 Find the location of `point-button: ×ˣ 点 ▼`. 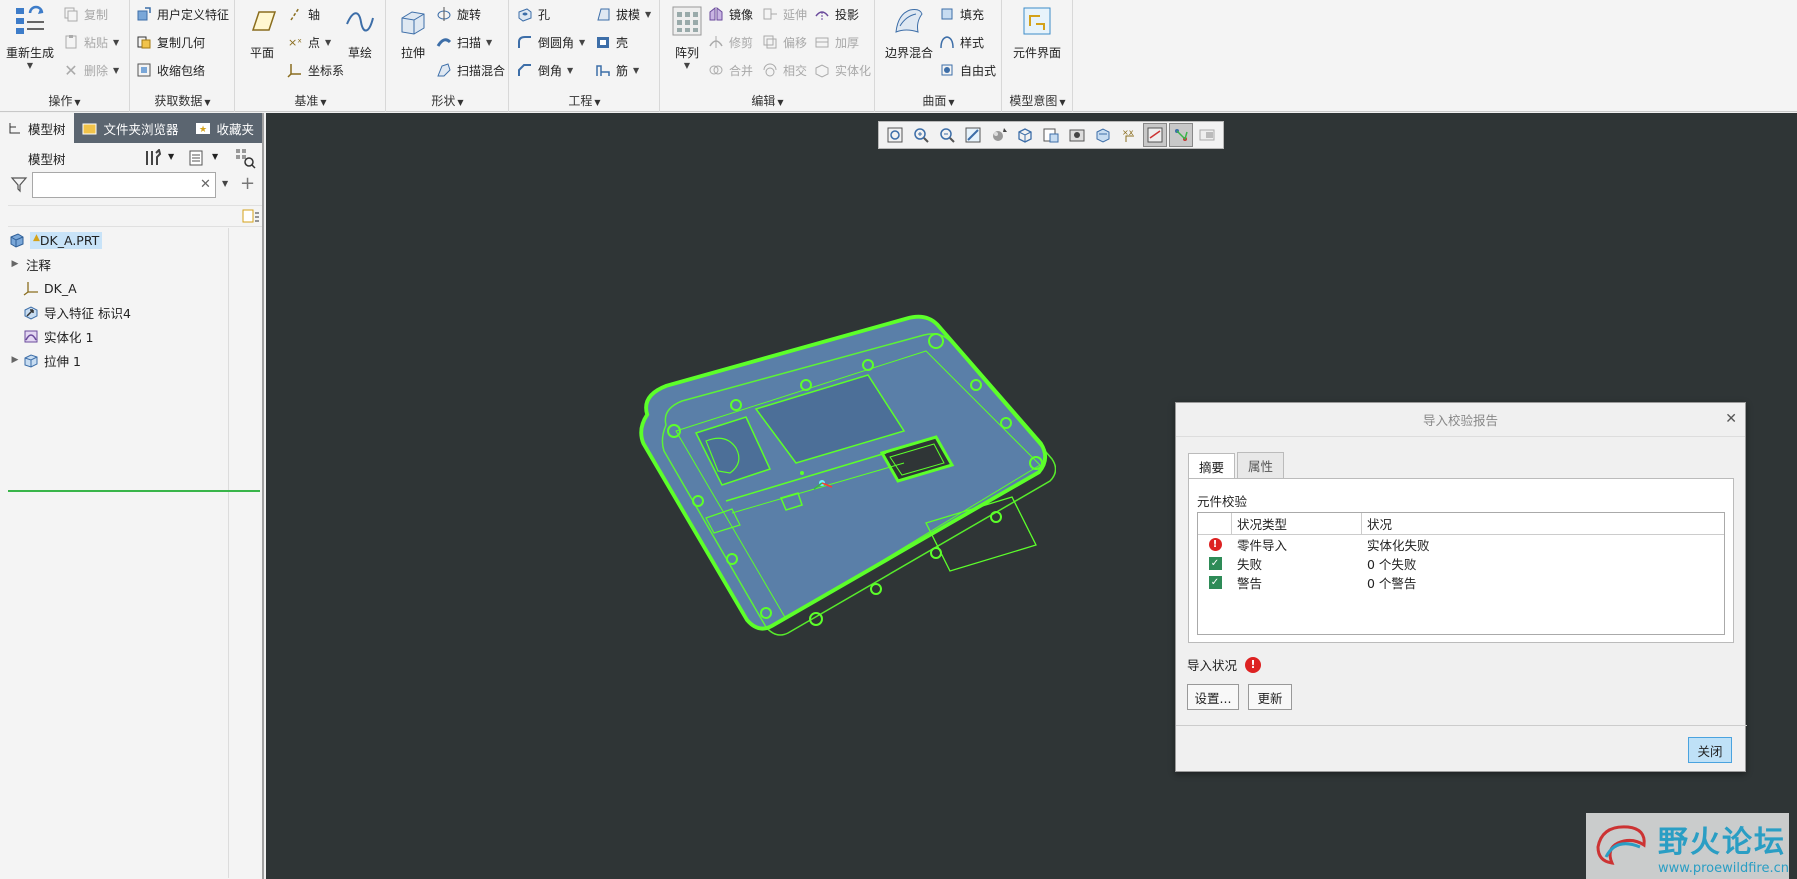

point-button: ×ˣ 点 ▼ is located at coordinates (308, 42).